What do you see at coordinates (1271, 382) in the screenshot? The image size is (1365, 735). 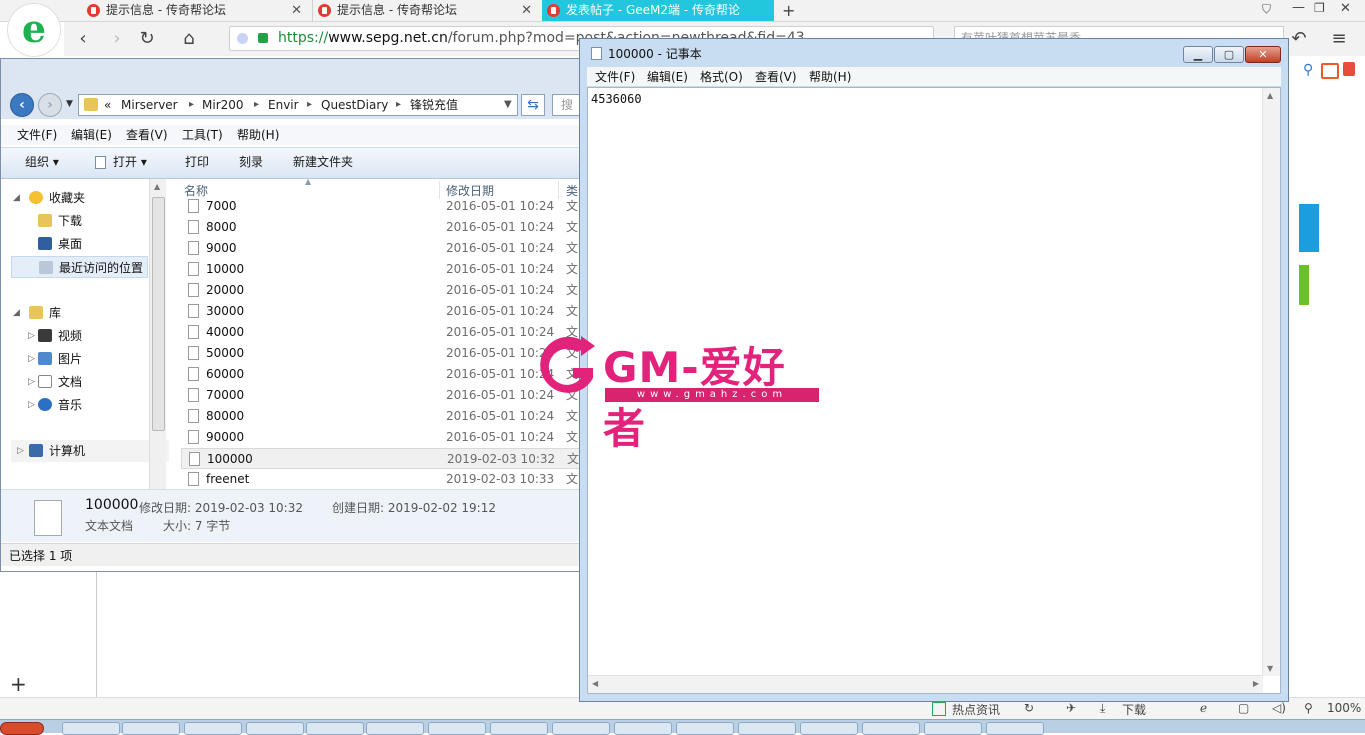 I see `vertical-scrollbar: ▲ ▼` at bounding box center [1271, 382].